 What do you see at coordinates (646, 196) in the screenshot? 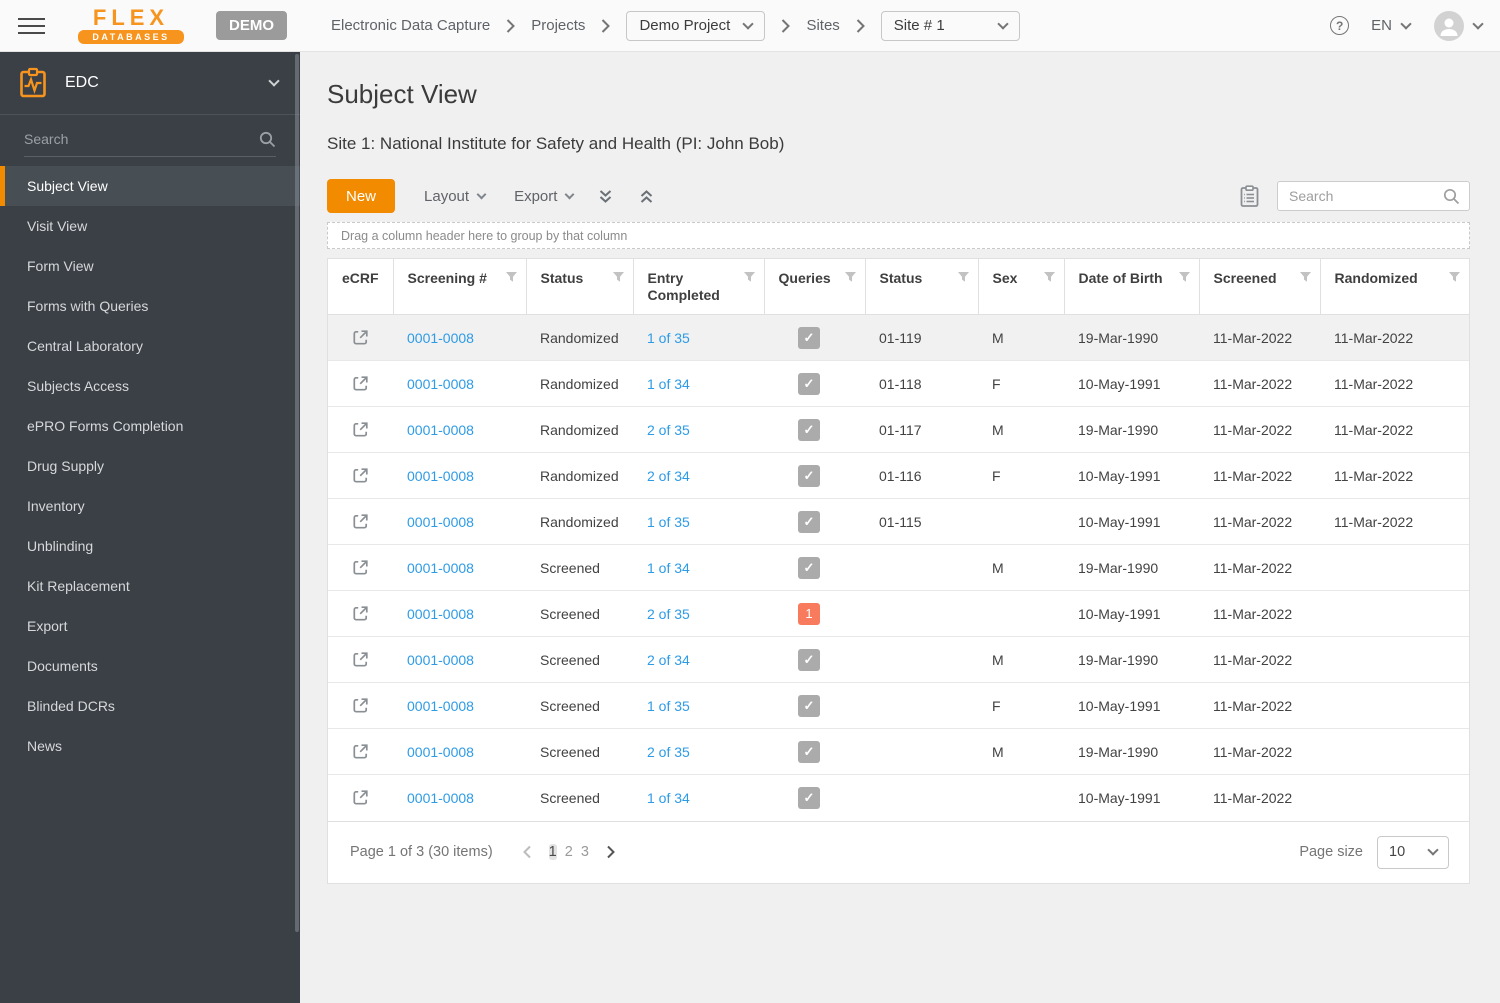
I see `collapse-all-icon` at bounding box center [646, 196].